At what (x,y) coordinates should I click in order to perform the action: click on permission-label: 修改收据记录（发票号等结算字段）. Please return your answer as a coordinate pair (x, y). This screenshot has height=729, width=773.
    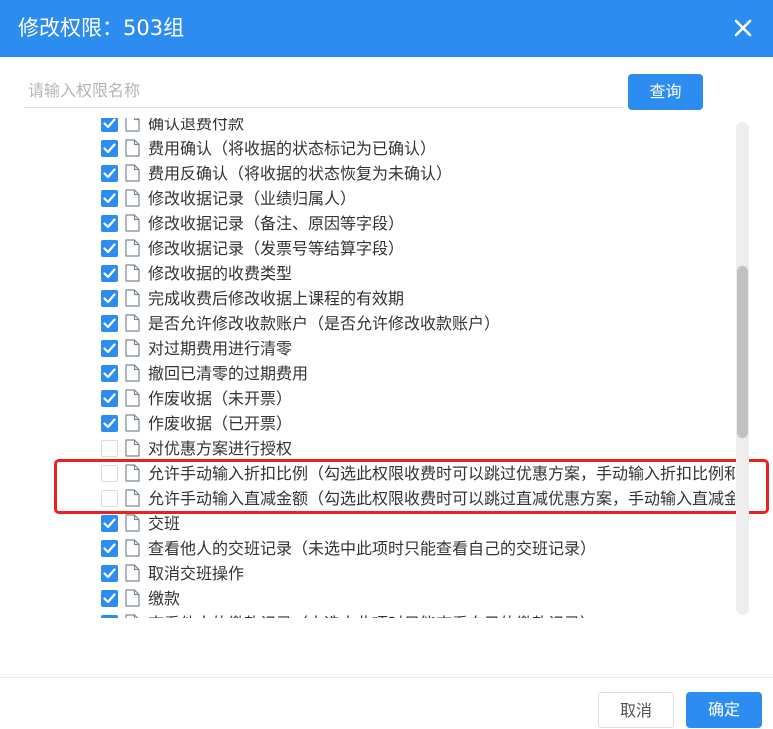
    Looking at the image, I should click on (276, 248).